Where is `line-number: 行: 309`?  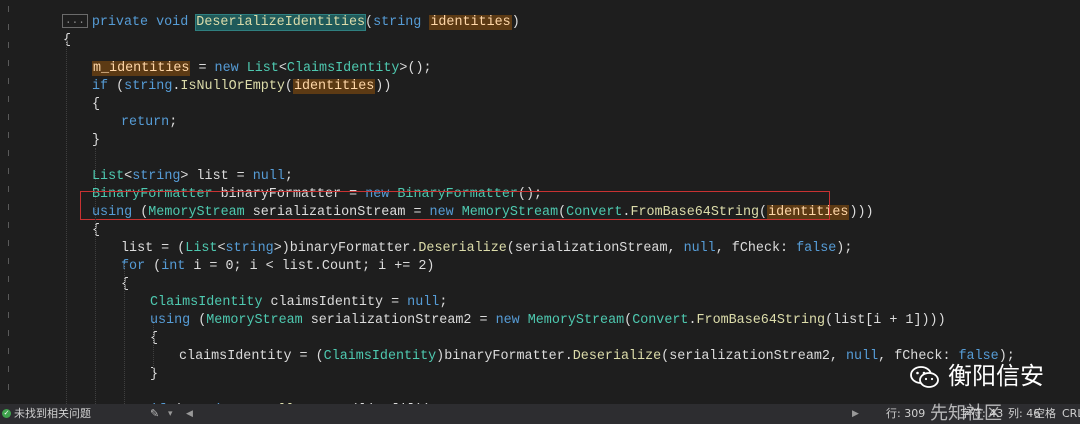 line-number: 行: 309 is located at coordinates (905, 414).